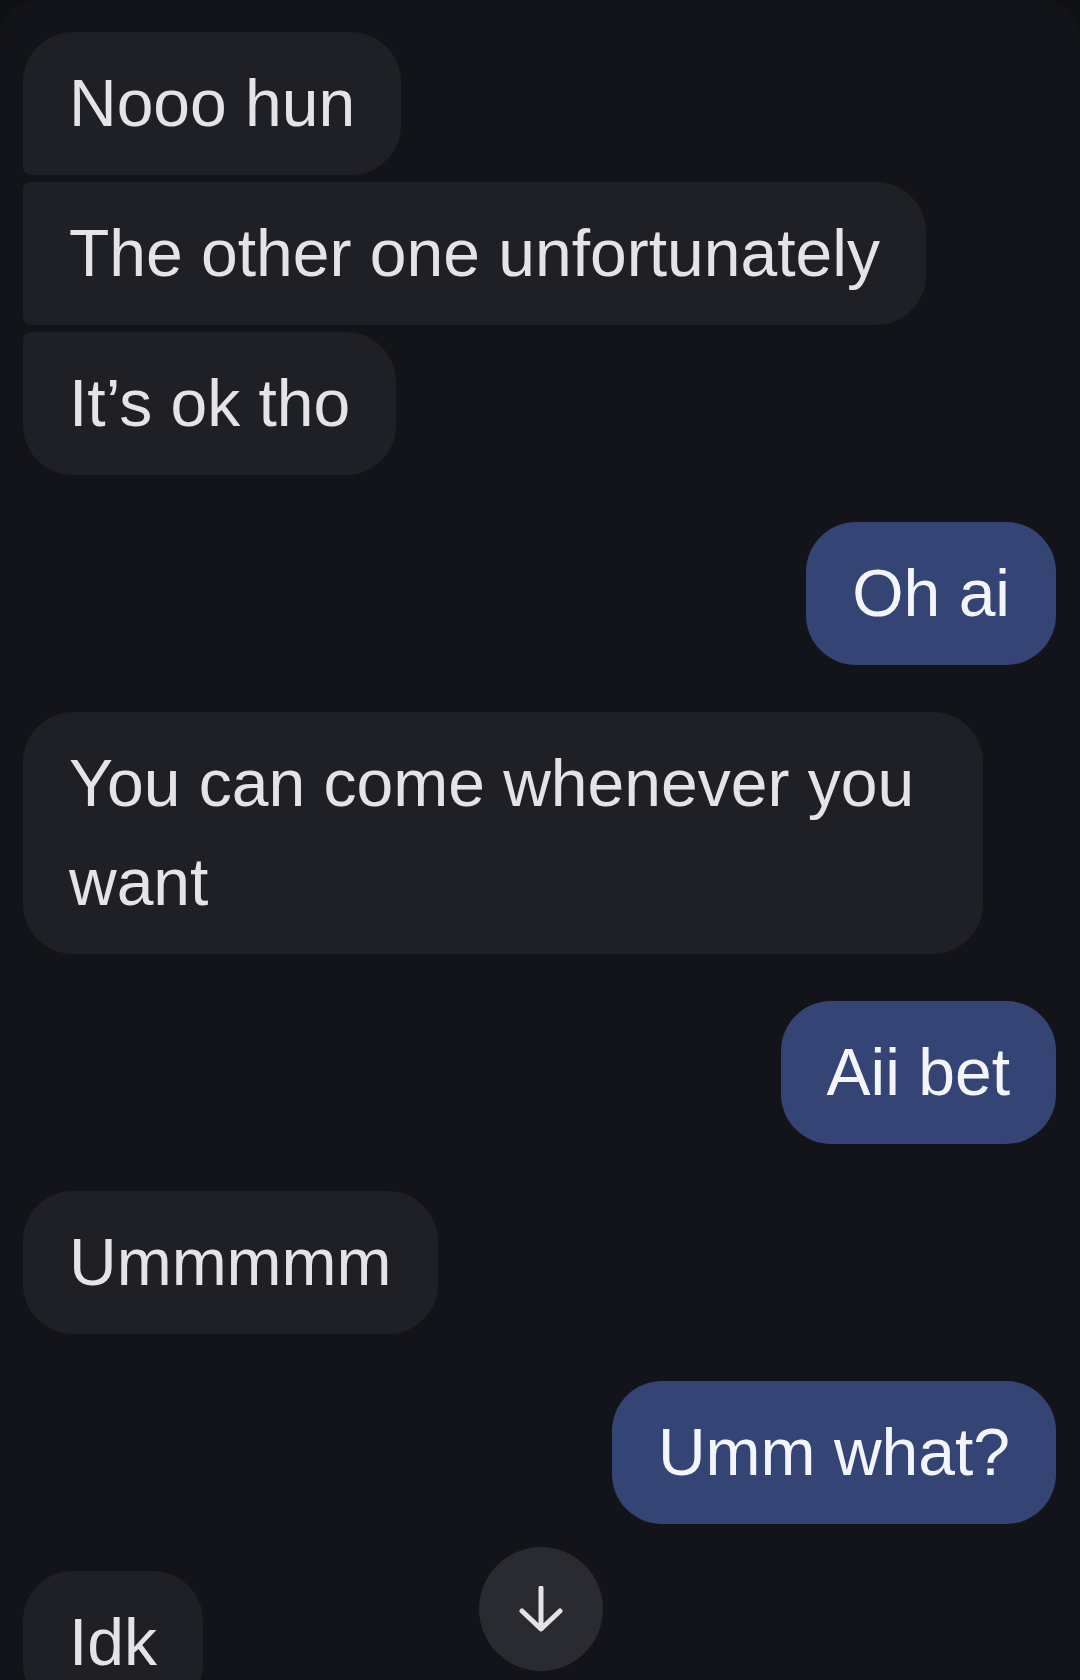 The height and width of the screenshot is (1680, 1080). I want to click on message-bubble: The other one unfortunately, so click(474, 253).